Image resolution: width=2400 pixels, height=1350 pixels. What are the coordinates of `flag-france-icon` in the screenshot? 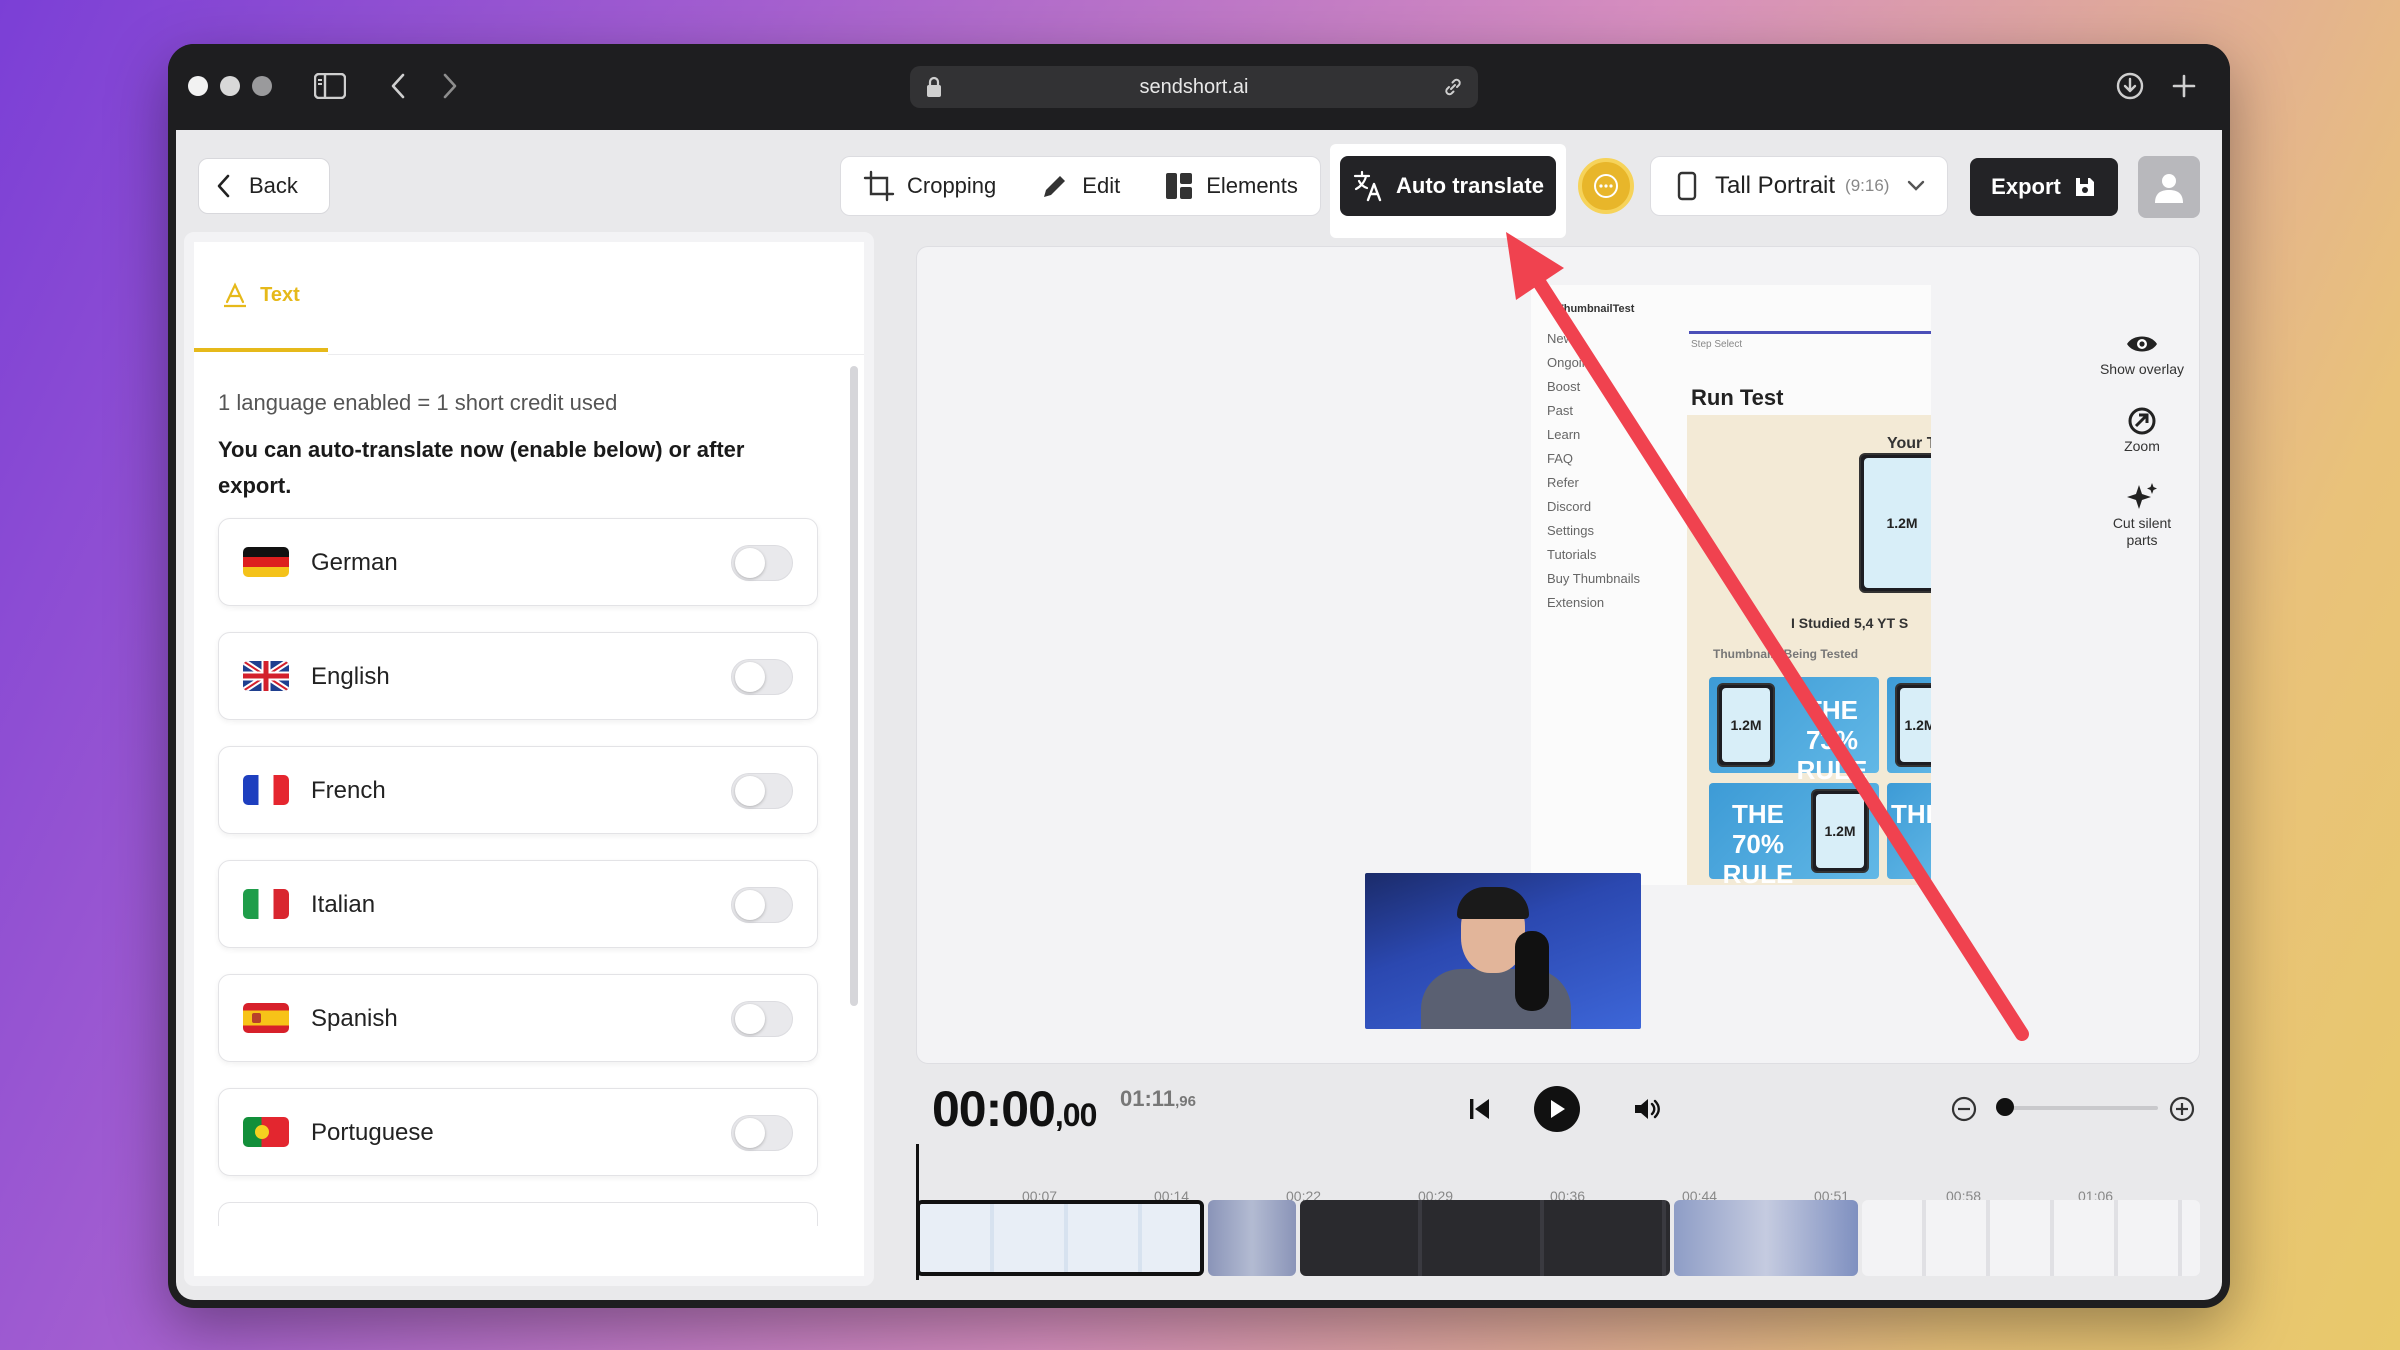 It's located at (266, 790).